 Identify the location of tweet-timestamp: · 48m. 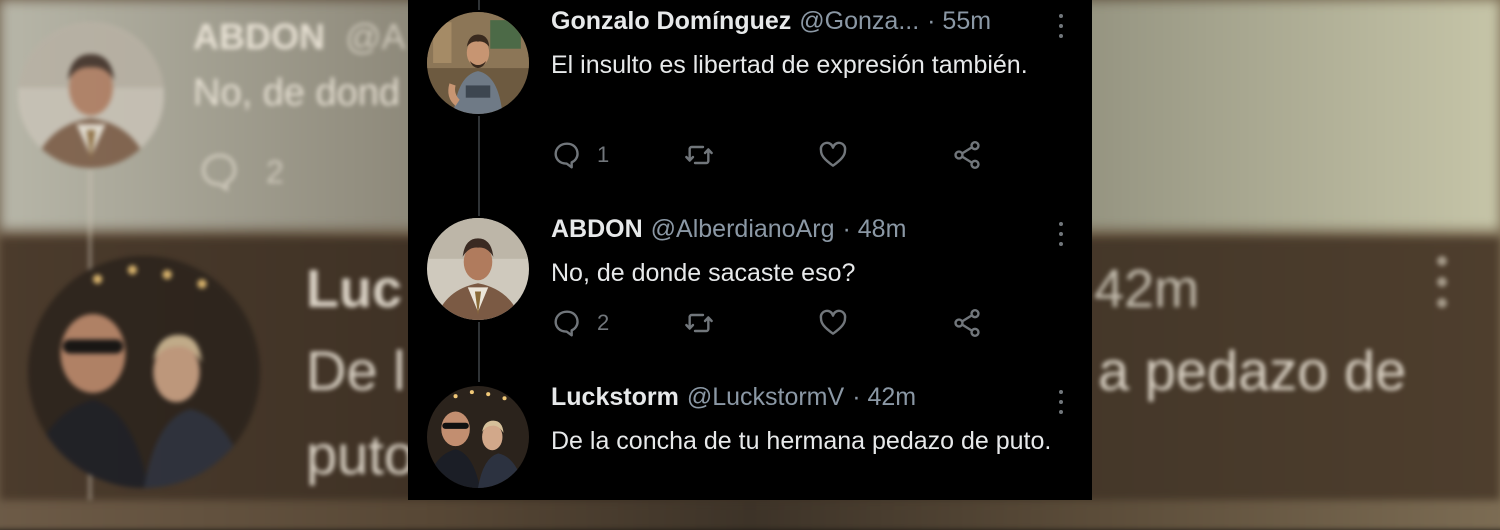
(875, 229).